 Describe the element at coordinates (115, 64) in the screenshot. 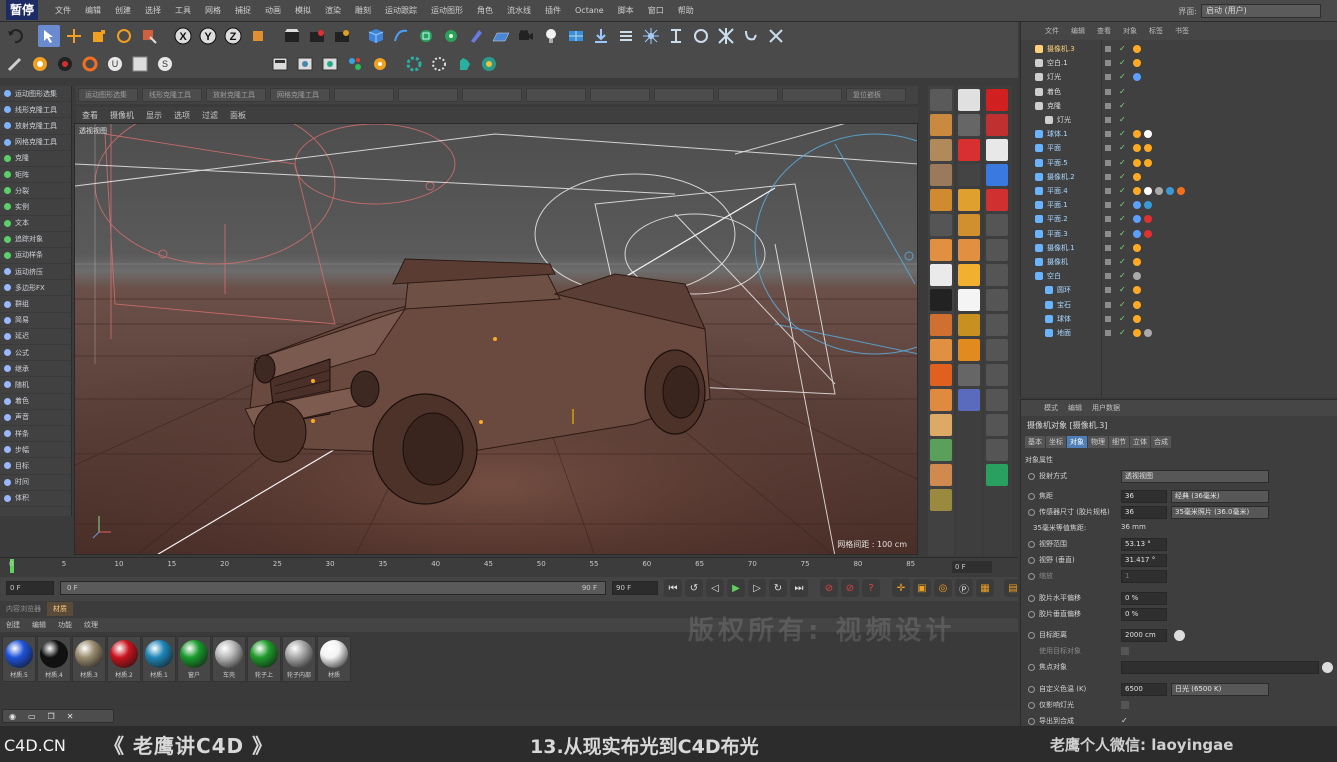

I see `u-icon: U` at that location.